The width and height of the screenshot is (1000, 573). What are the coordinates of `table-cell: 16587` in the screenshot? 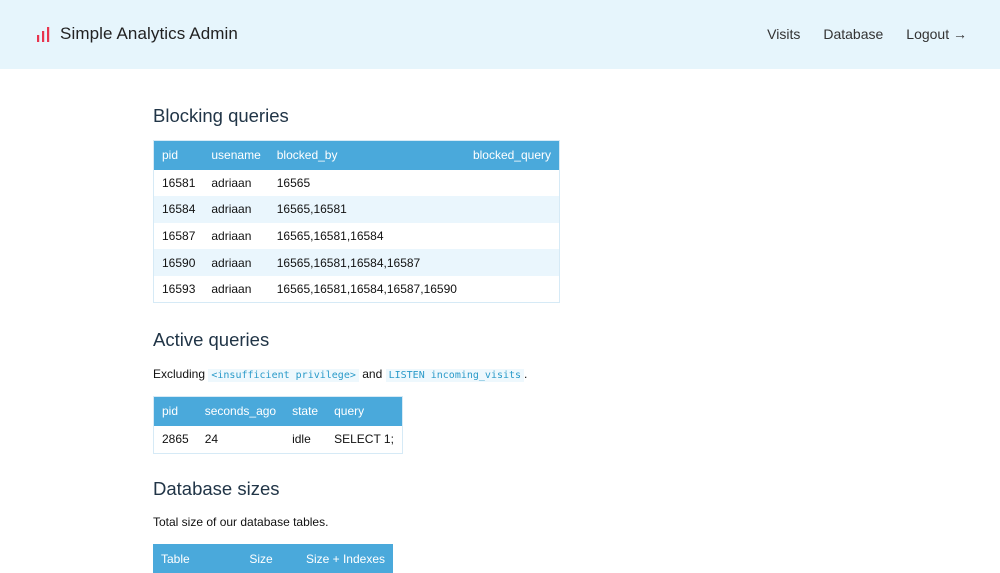 It's located at (179, 235).